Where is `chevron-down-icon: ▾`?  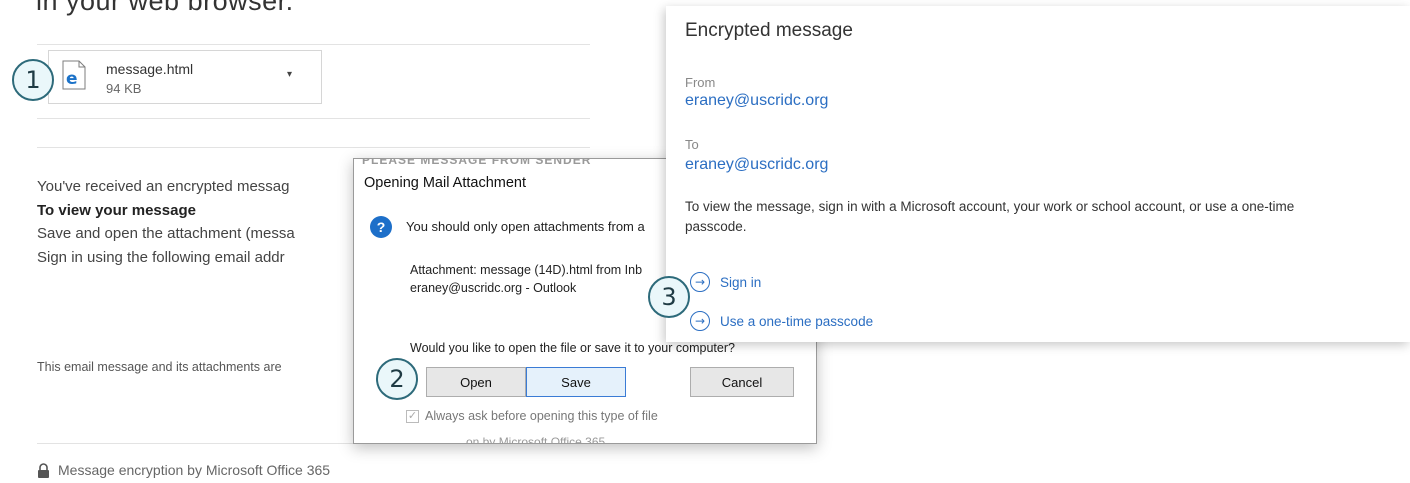
chevron-down-icon: ▾ is located at coordinates (289, 74).